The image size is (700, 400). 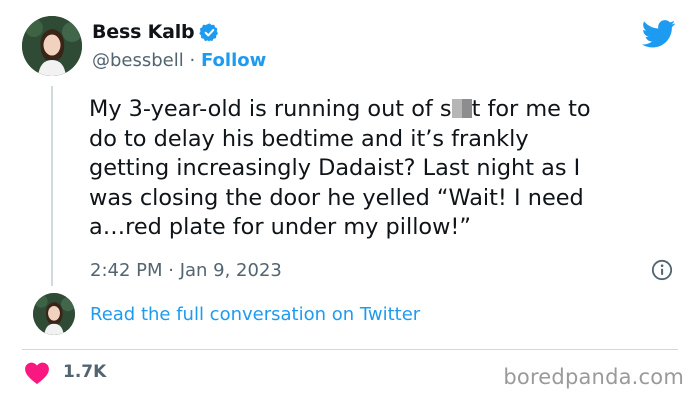 What do you see at coordinates (593, 377) in the screenshot?
I see `watermark: boredpanda.com` at bounding box center [593, 377].